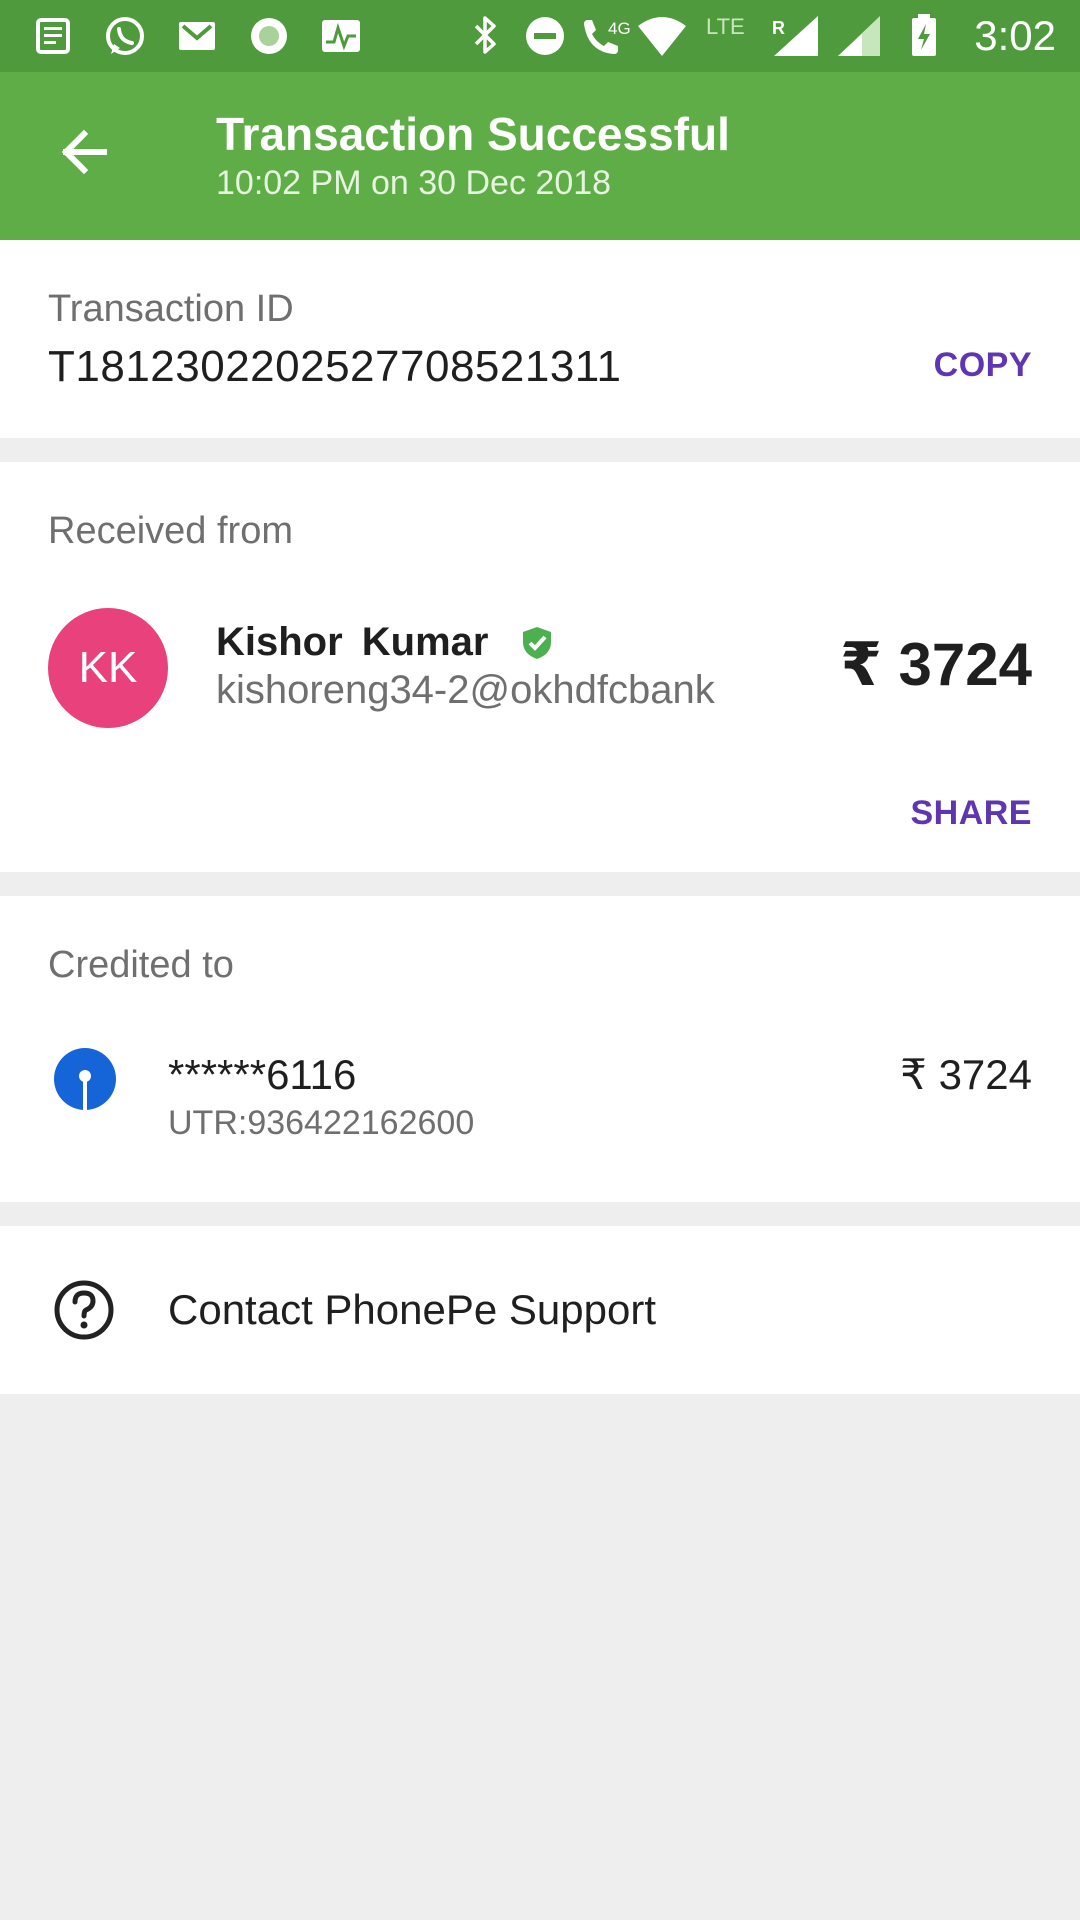 This screenshot has height=1920, width=1080. What do you see at coordinates (262, 1074) in the screenshot?
I see `account-number: ******6116` at bounding box center [262, 1074].